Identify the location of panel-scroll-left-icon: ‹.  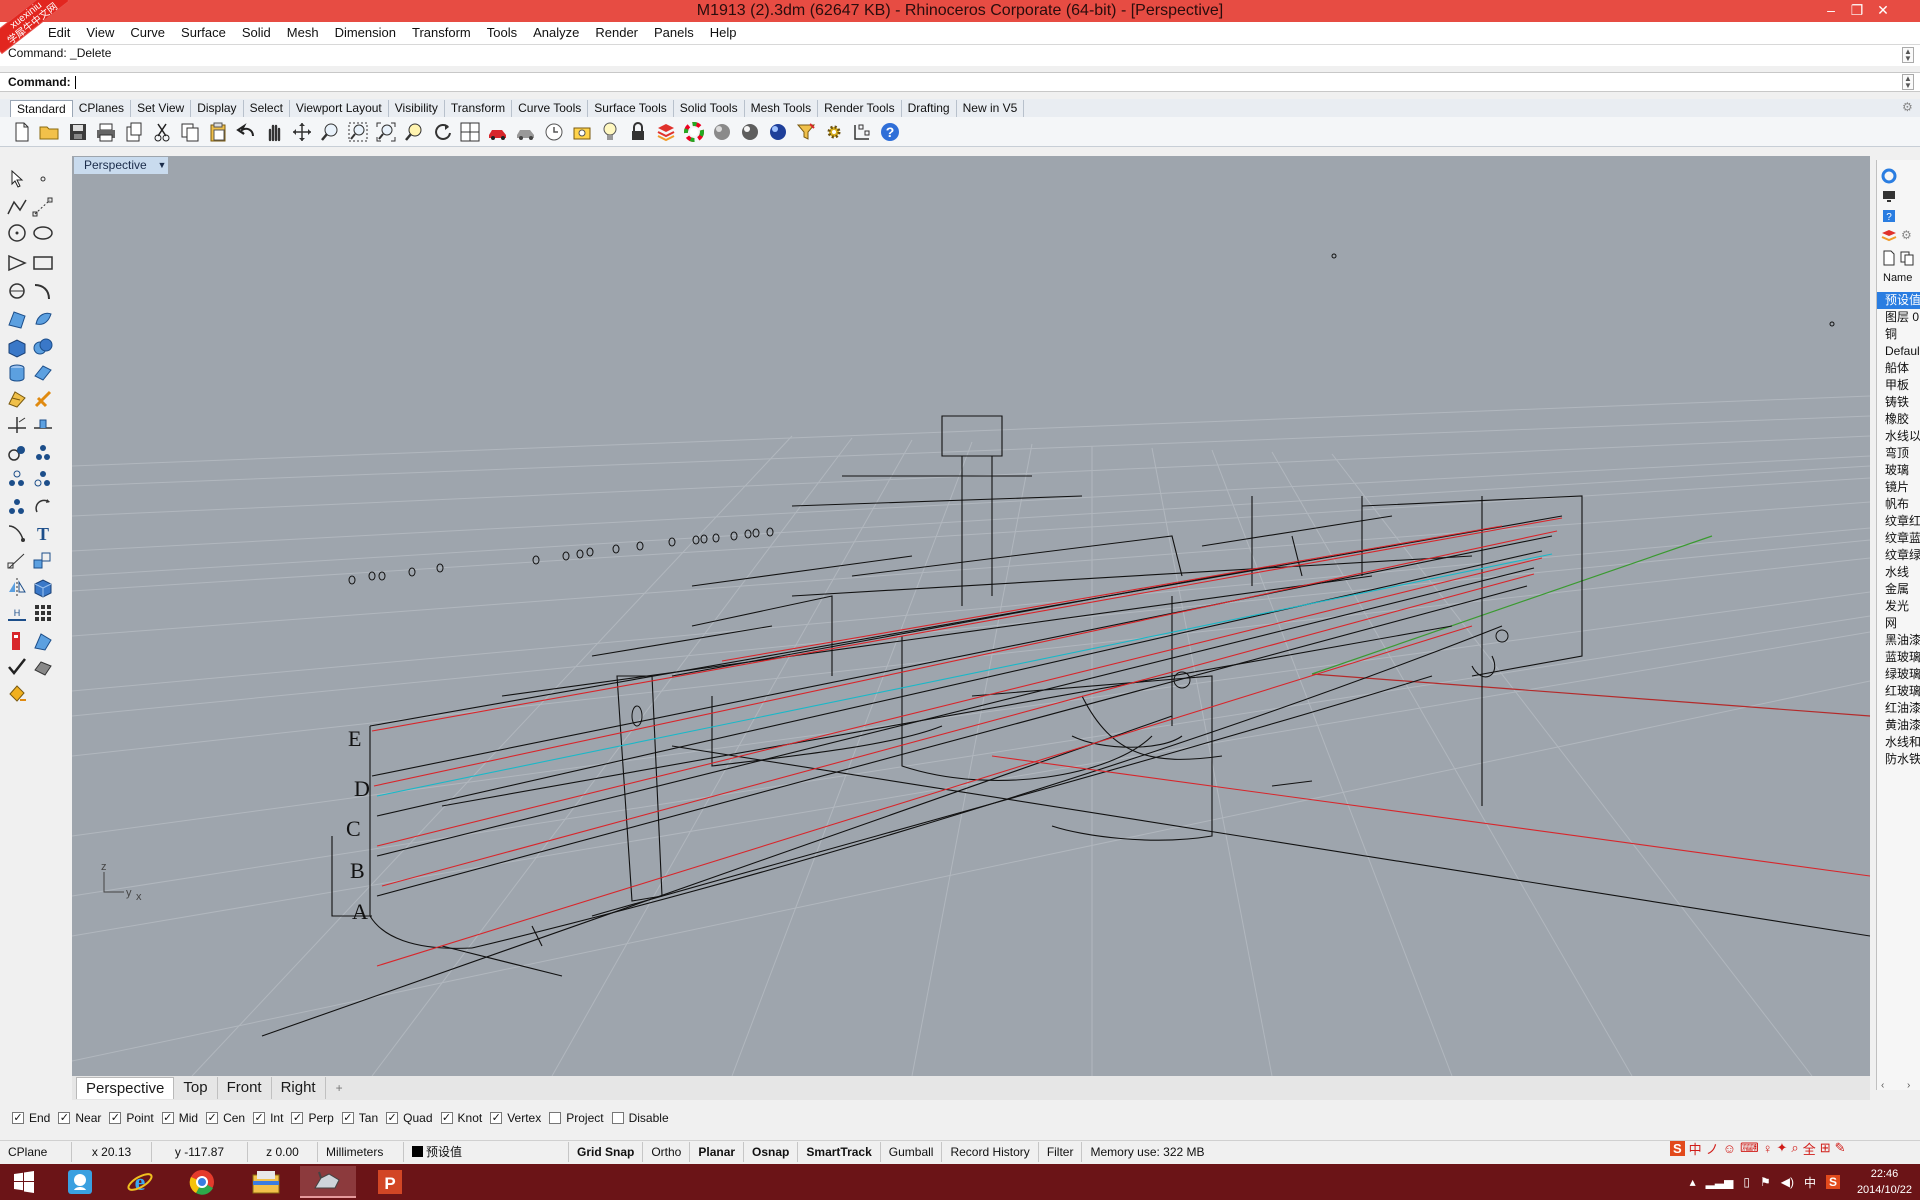
(1882, 1085).